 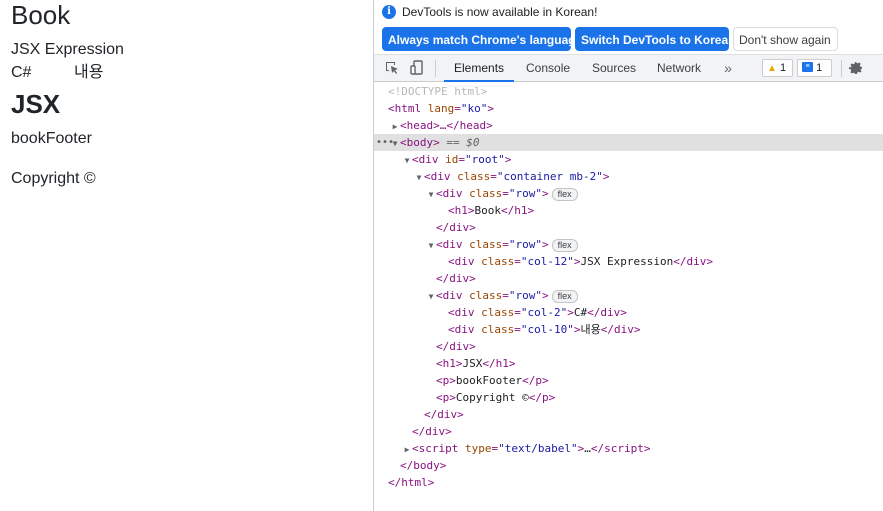 I want to click on attr-value: "col-2", so click(x=544, y=312).